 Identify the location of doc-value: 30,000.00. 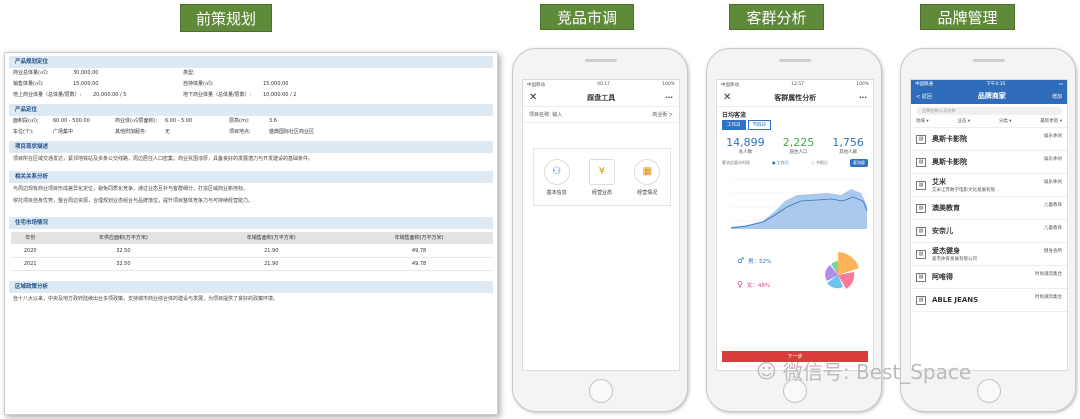
(86, 73).